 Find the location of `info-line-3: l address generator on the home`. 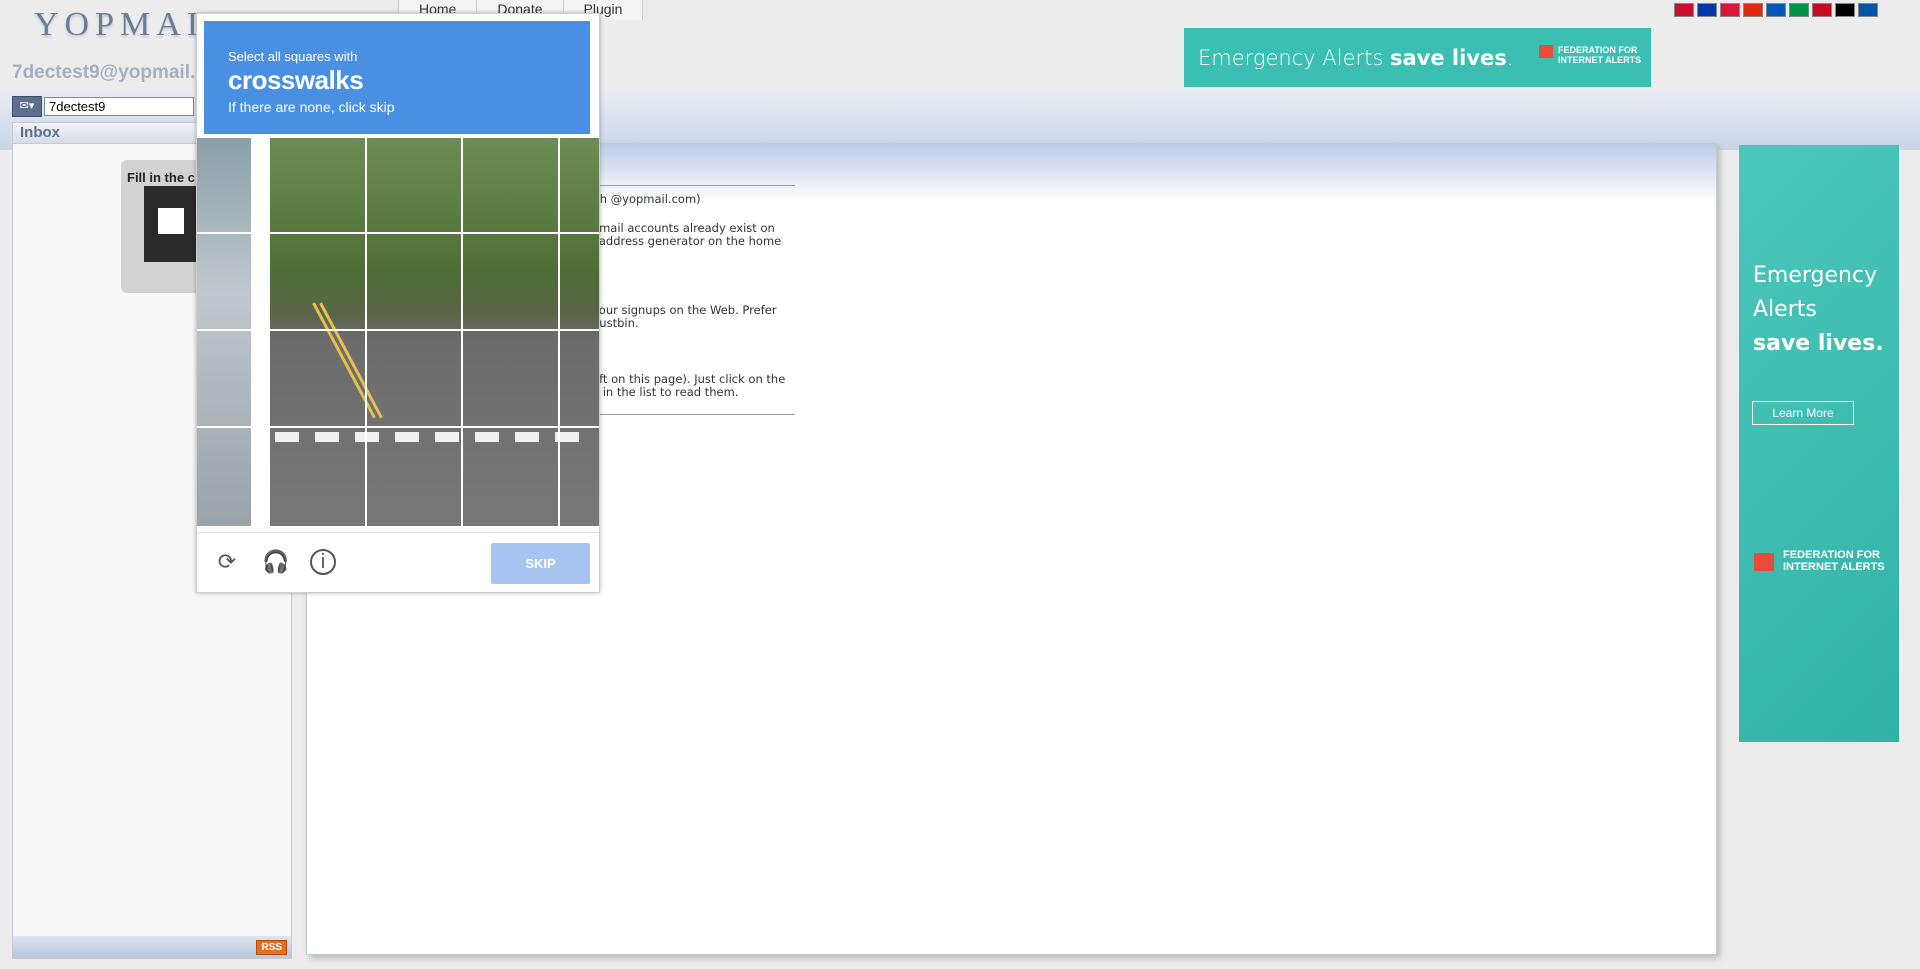

info-line-3: l address generator on the home is located at coordinates (687, 241).